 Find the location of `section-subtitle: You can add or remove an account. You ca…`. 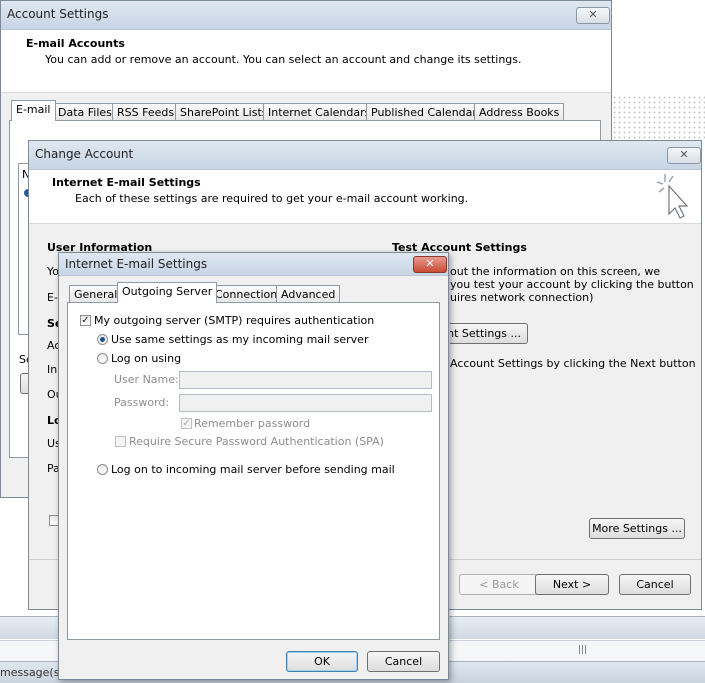

section-subtitle: You can add or remove an account. You ca… is located at coordinates (283, 59).